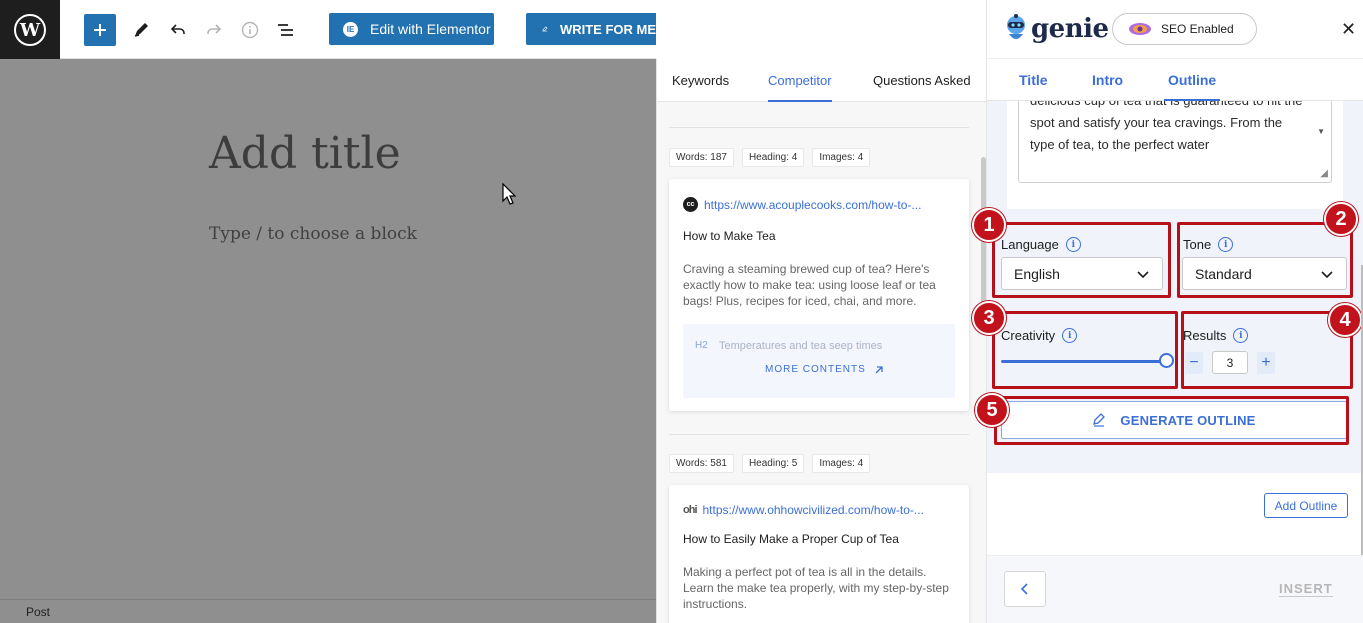 Image resolution: width=1363 pixels, height=623 pixels. Describe the element at coordinates (1324, 173) in the screenshot. I see `resize-handle-icon: ◢` at that location.